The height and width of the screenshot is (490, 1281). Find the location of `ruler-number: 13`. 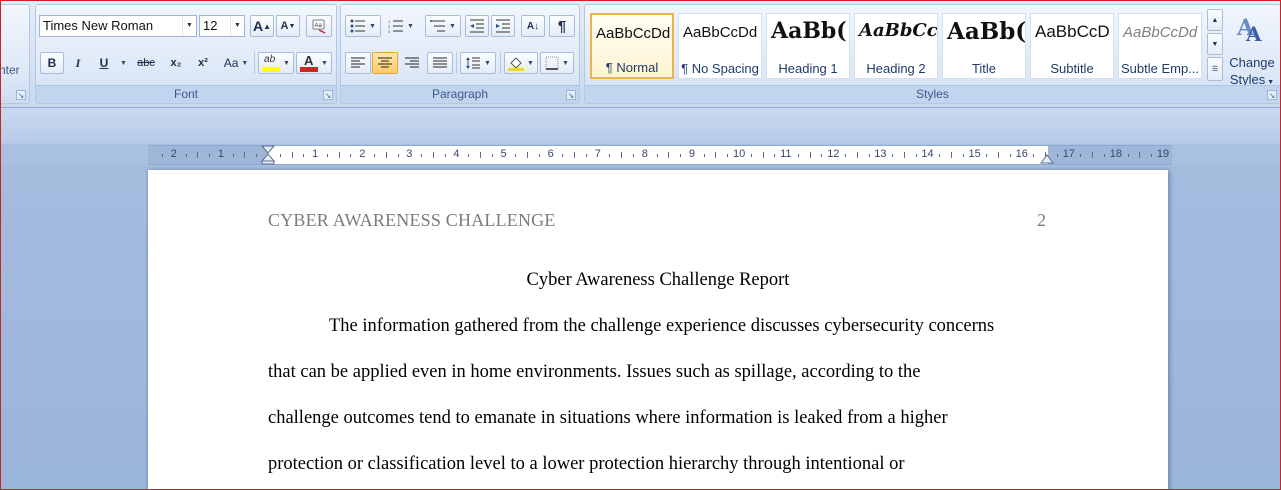

ruler-number: 13 is located at coordinates (880, 154).